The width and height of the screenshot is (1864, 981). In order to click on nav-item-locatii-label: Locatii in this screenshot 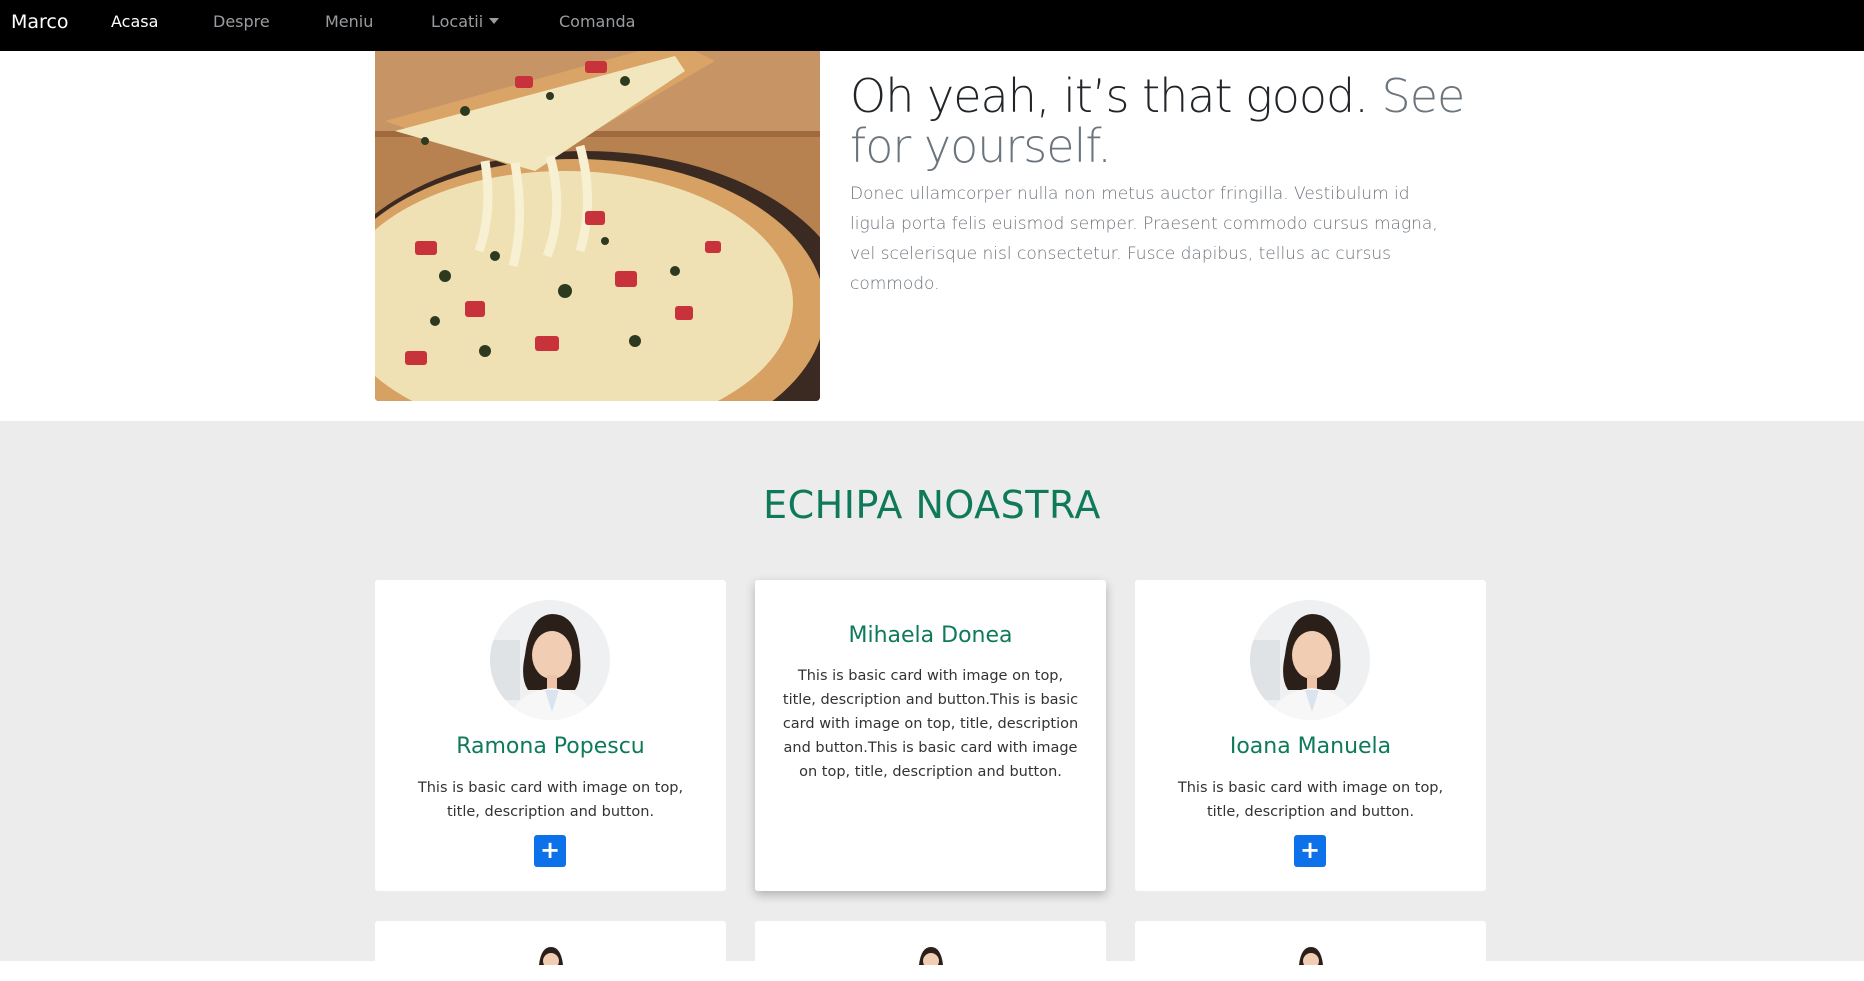, I will do `click(457, 21)`.